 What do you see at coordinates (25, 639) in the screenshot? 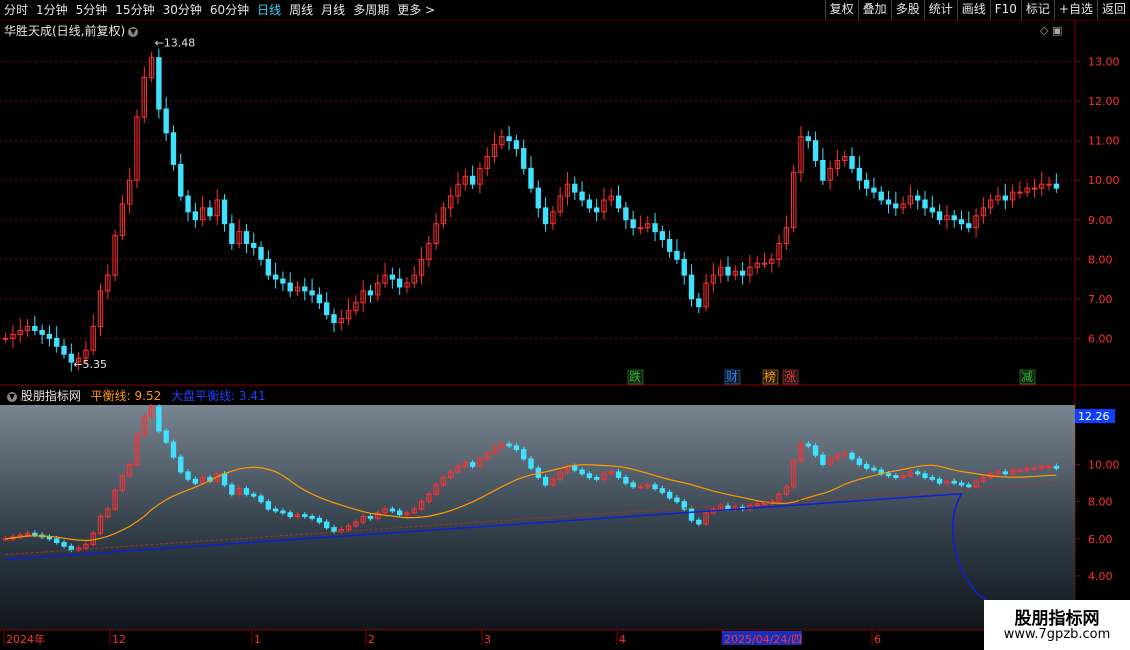
I see `time-axis-label: 2024年` at bounding box center [25, 639].